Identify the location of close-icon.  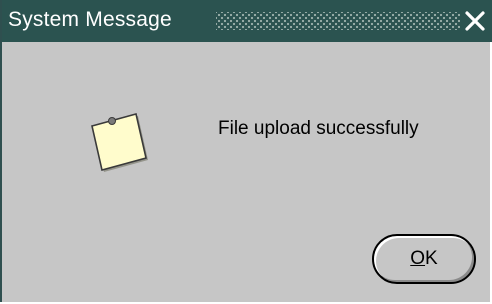
(475, 21).